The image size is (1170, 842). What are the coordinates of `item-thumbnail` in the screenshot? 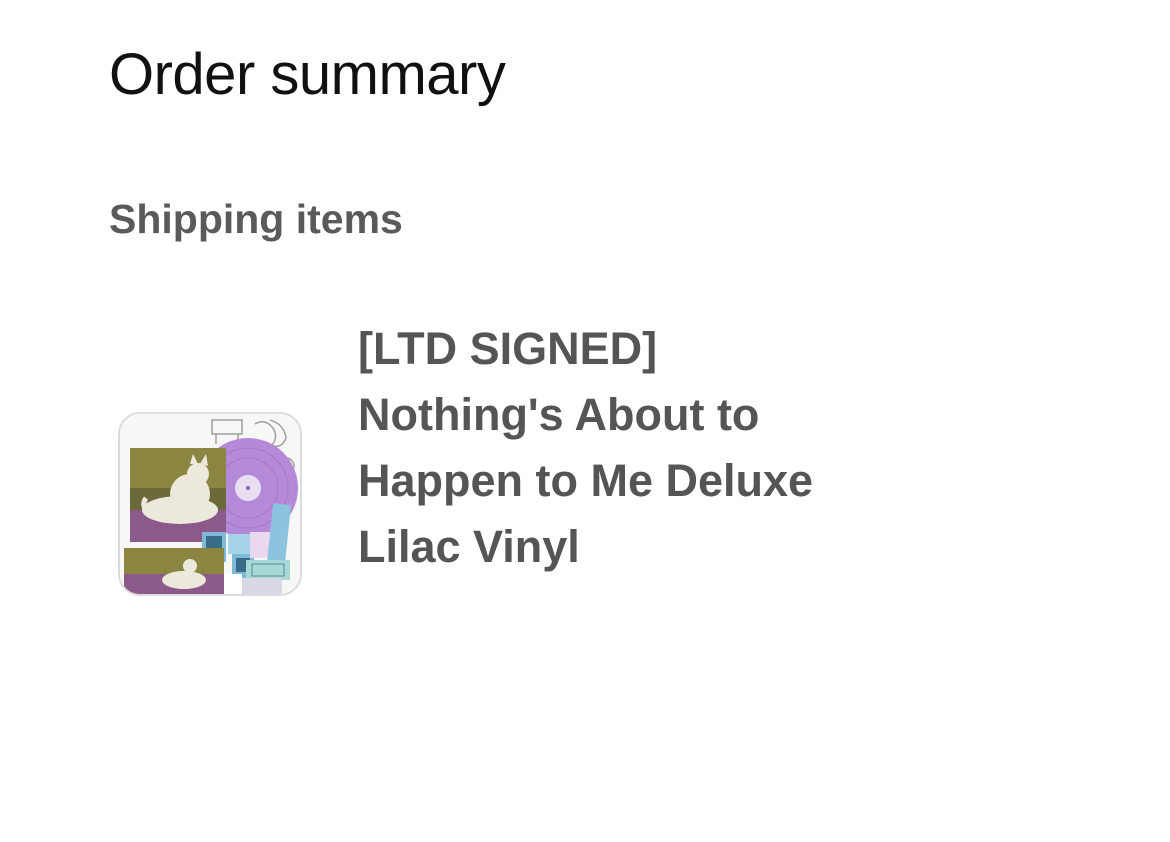 It's located at (210, 504).